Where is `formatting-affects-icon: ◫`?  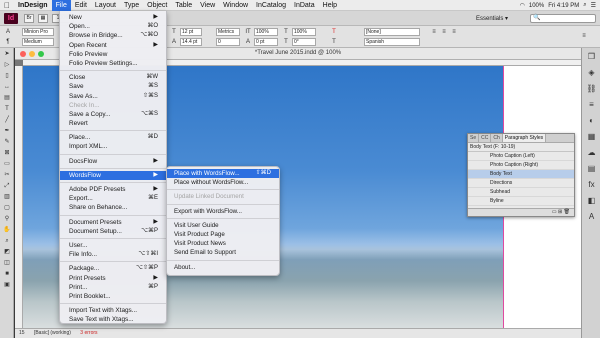 formatting-affects-icon: ◫ is located at coordinates (7, 263).